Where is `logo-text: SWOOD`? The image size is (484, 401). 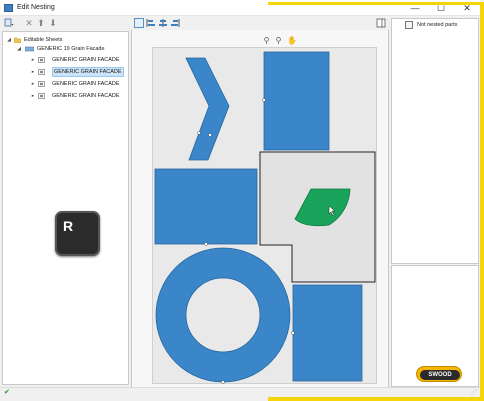 logo-text: SWOOD is located at coordinates (440, 375).